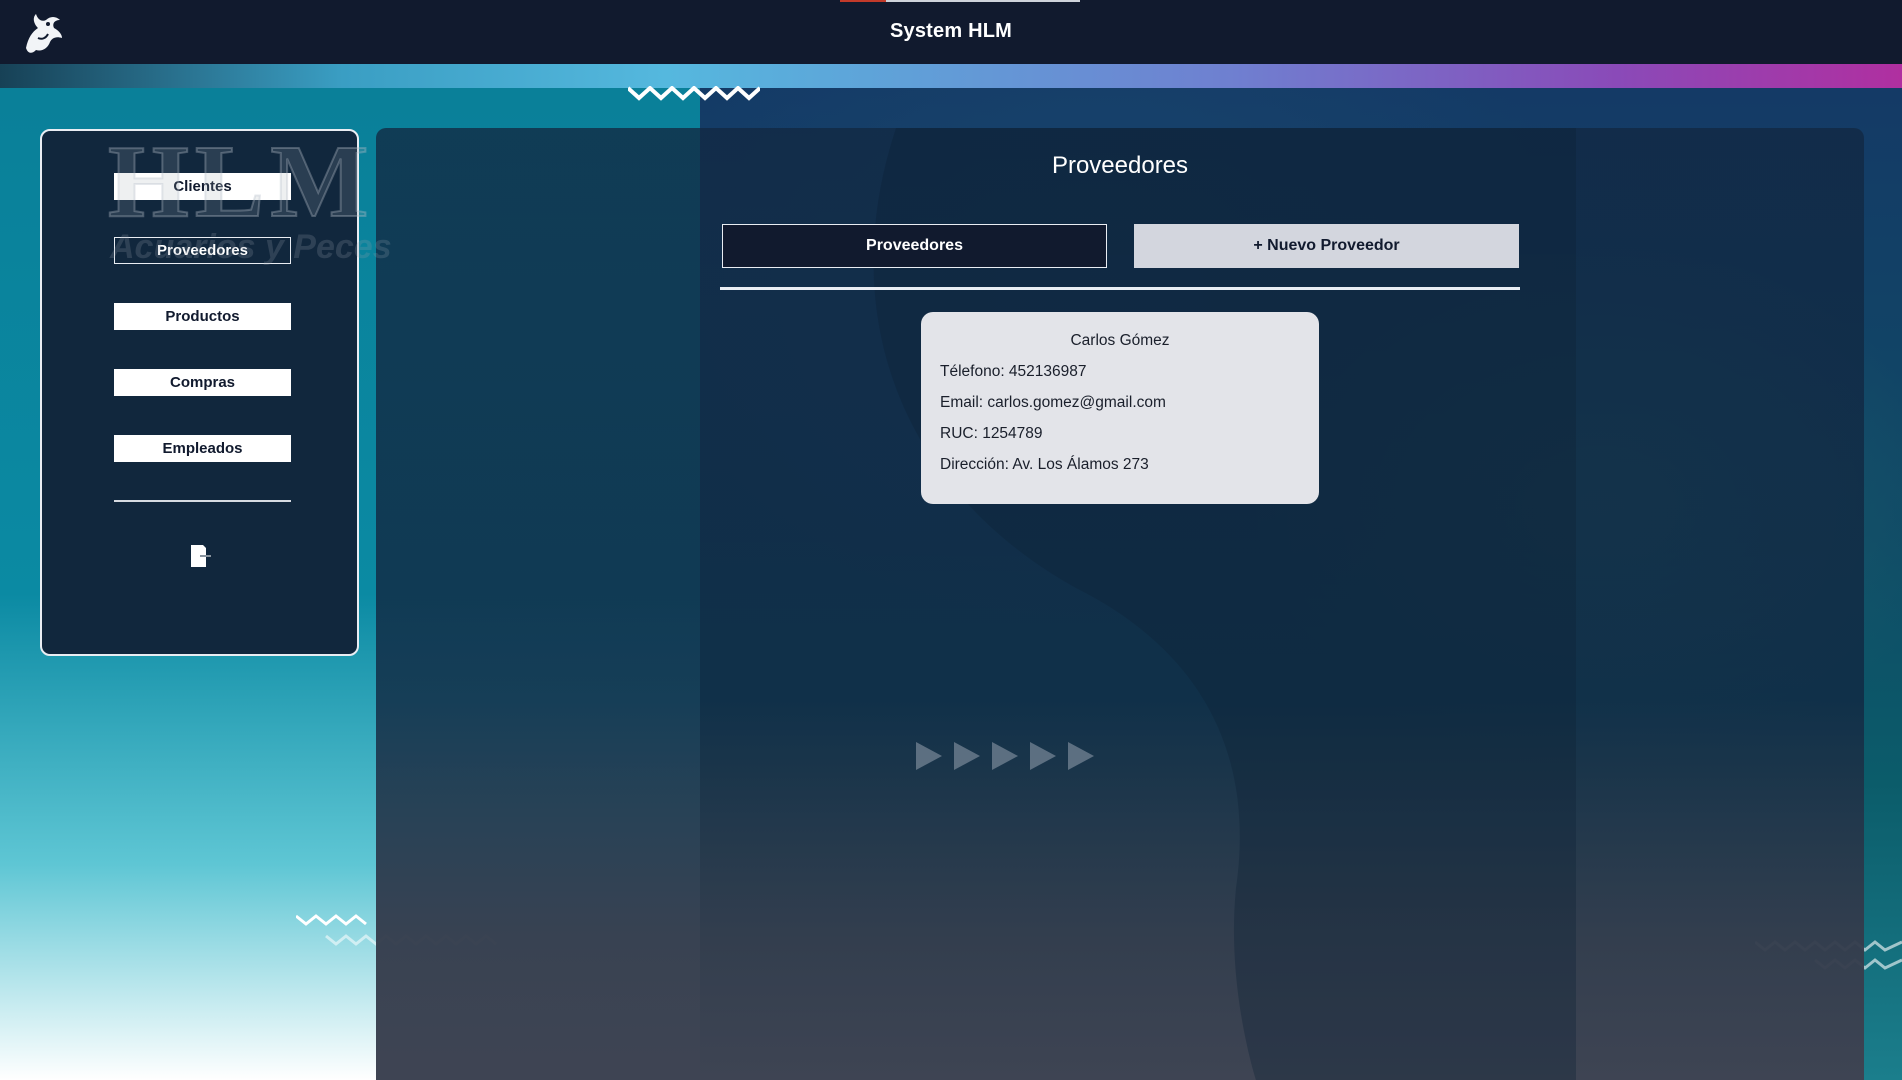  What do you see at coordinates (1326, 246) in the screenshot?
I see `new-supplier-button: + Nuevo Proveedor` at bounding box center [1326, 246].